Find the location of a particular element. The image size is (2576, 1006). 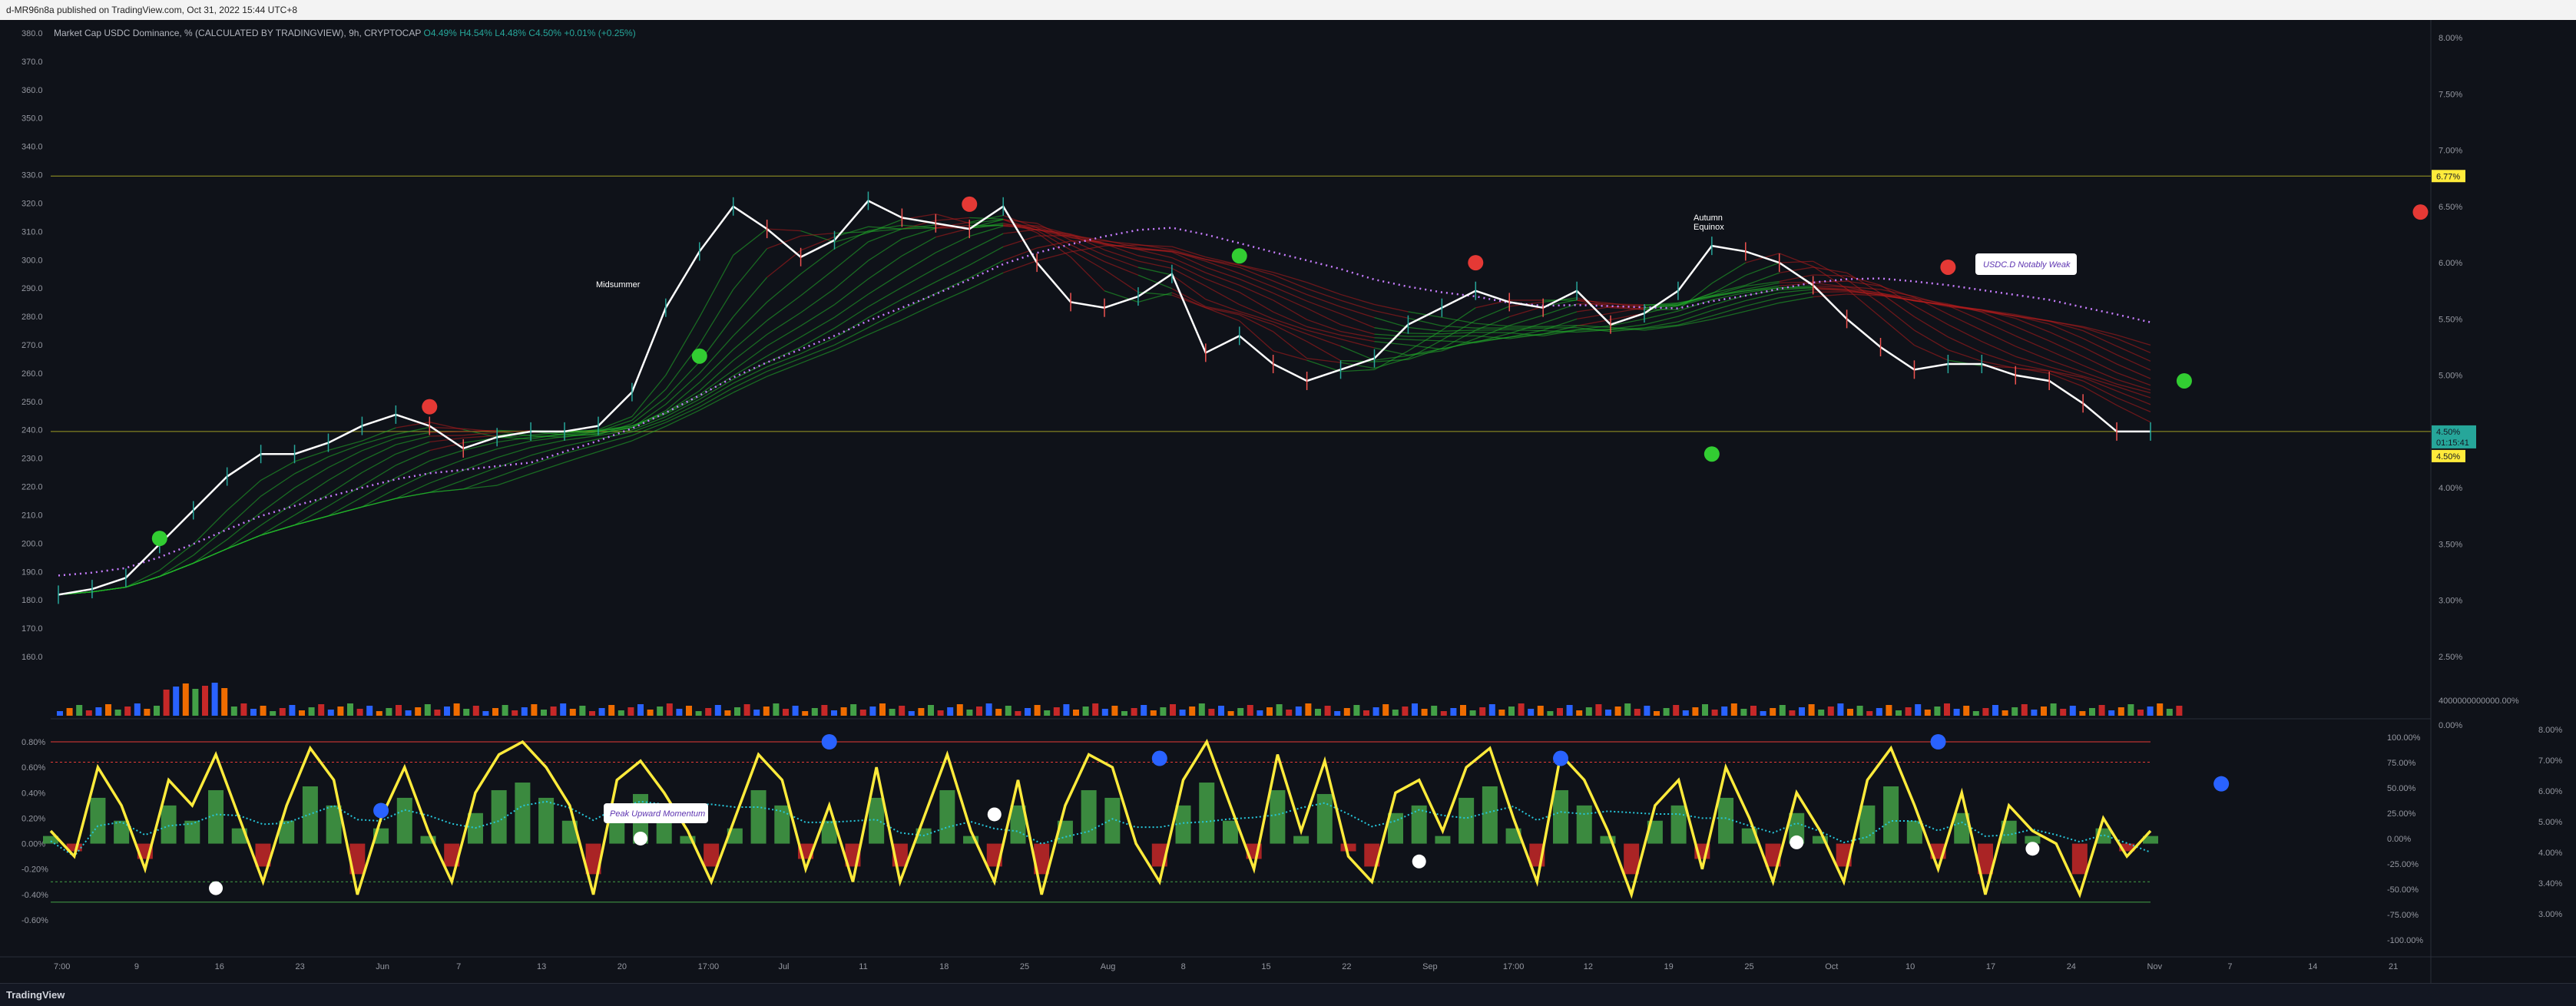

left-axis-tick: 380.0 is located at coordinates (32, 34).